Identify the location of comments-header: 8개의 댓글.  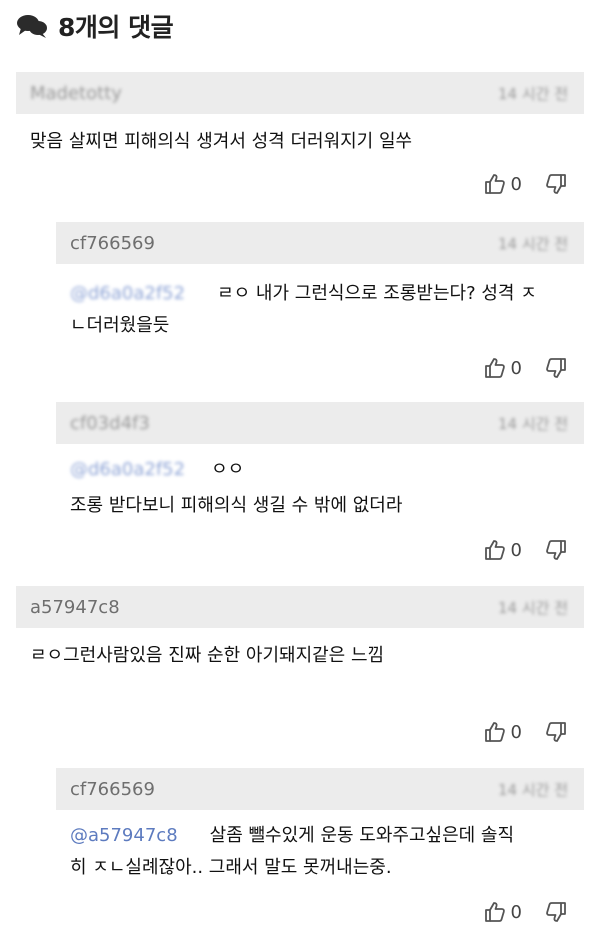
(95, 26).